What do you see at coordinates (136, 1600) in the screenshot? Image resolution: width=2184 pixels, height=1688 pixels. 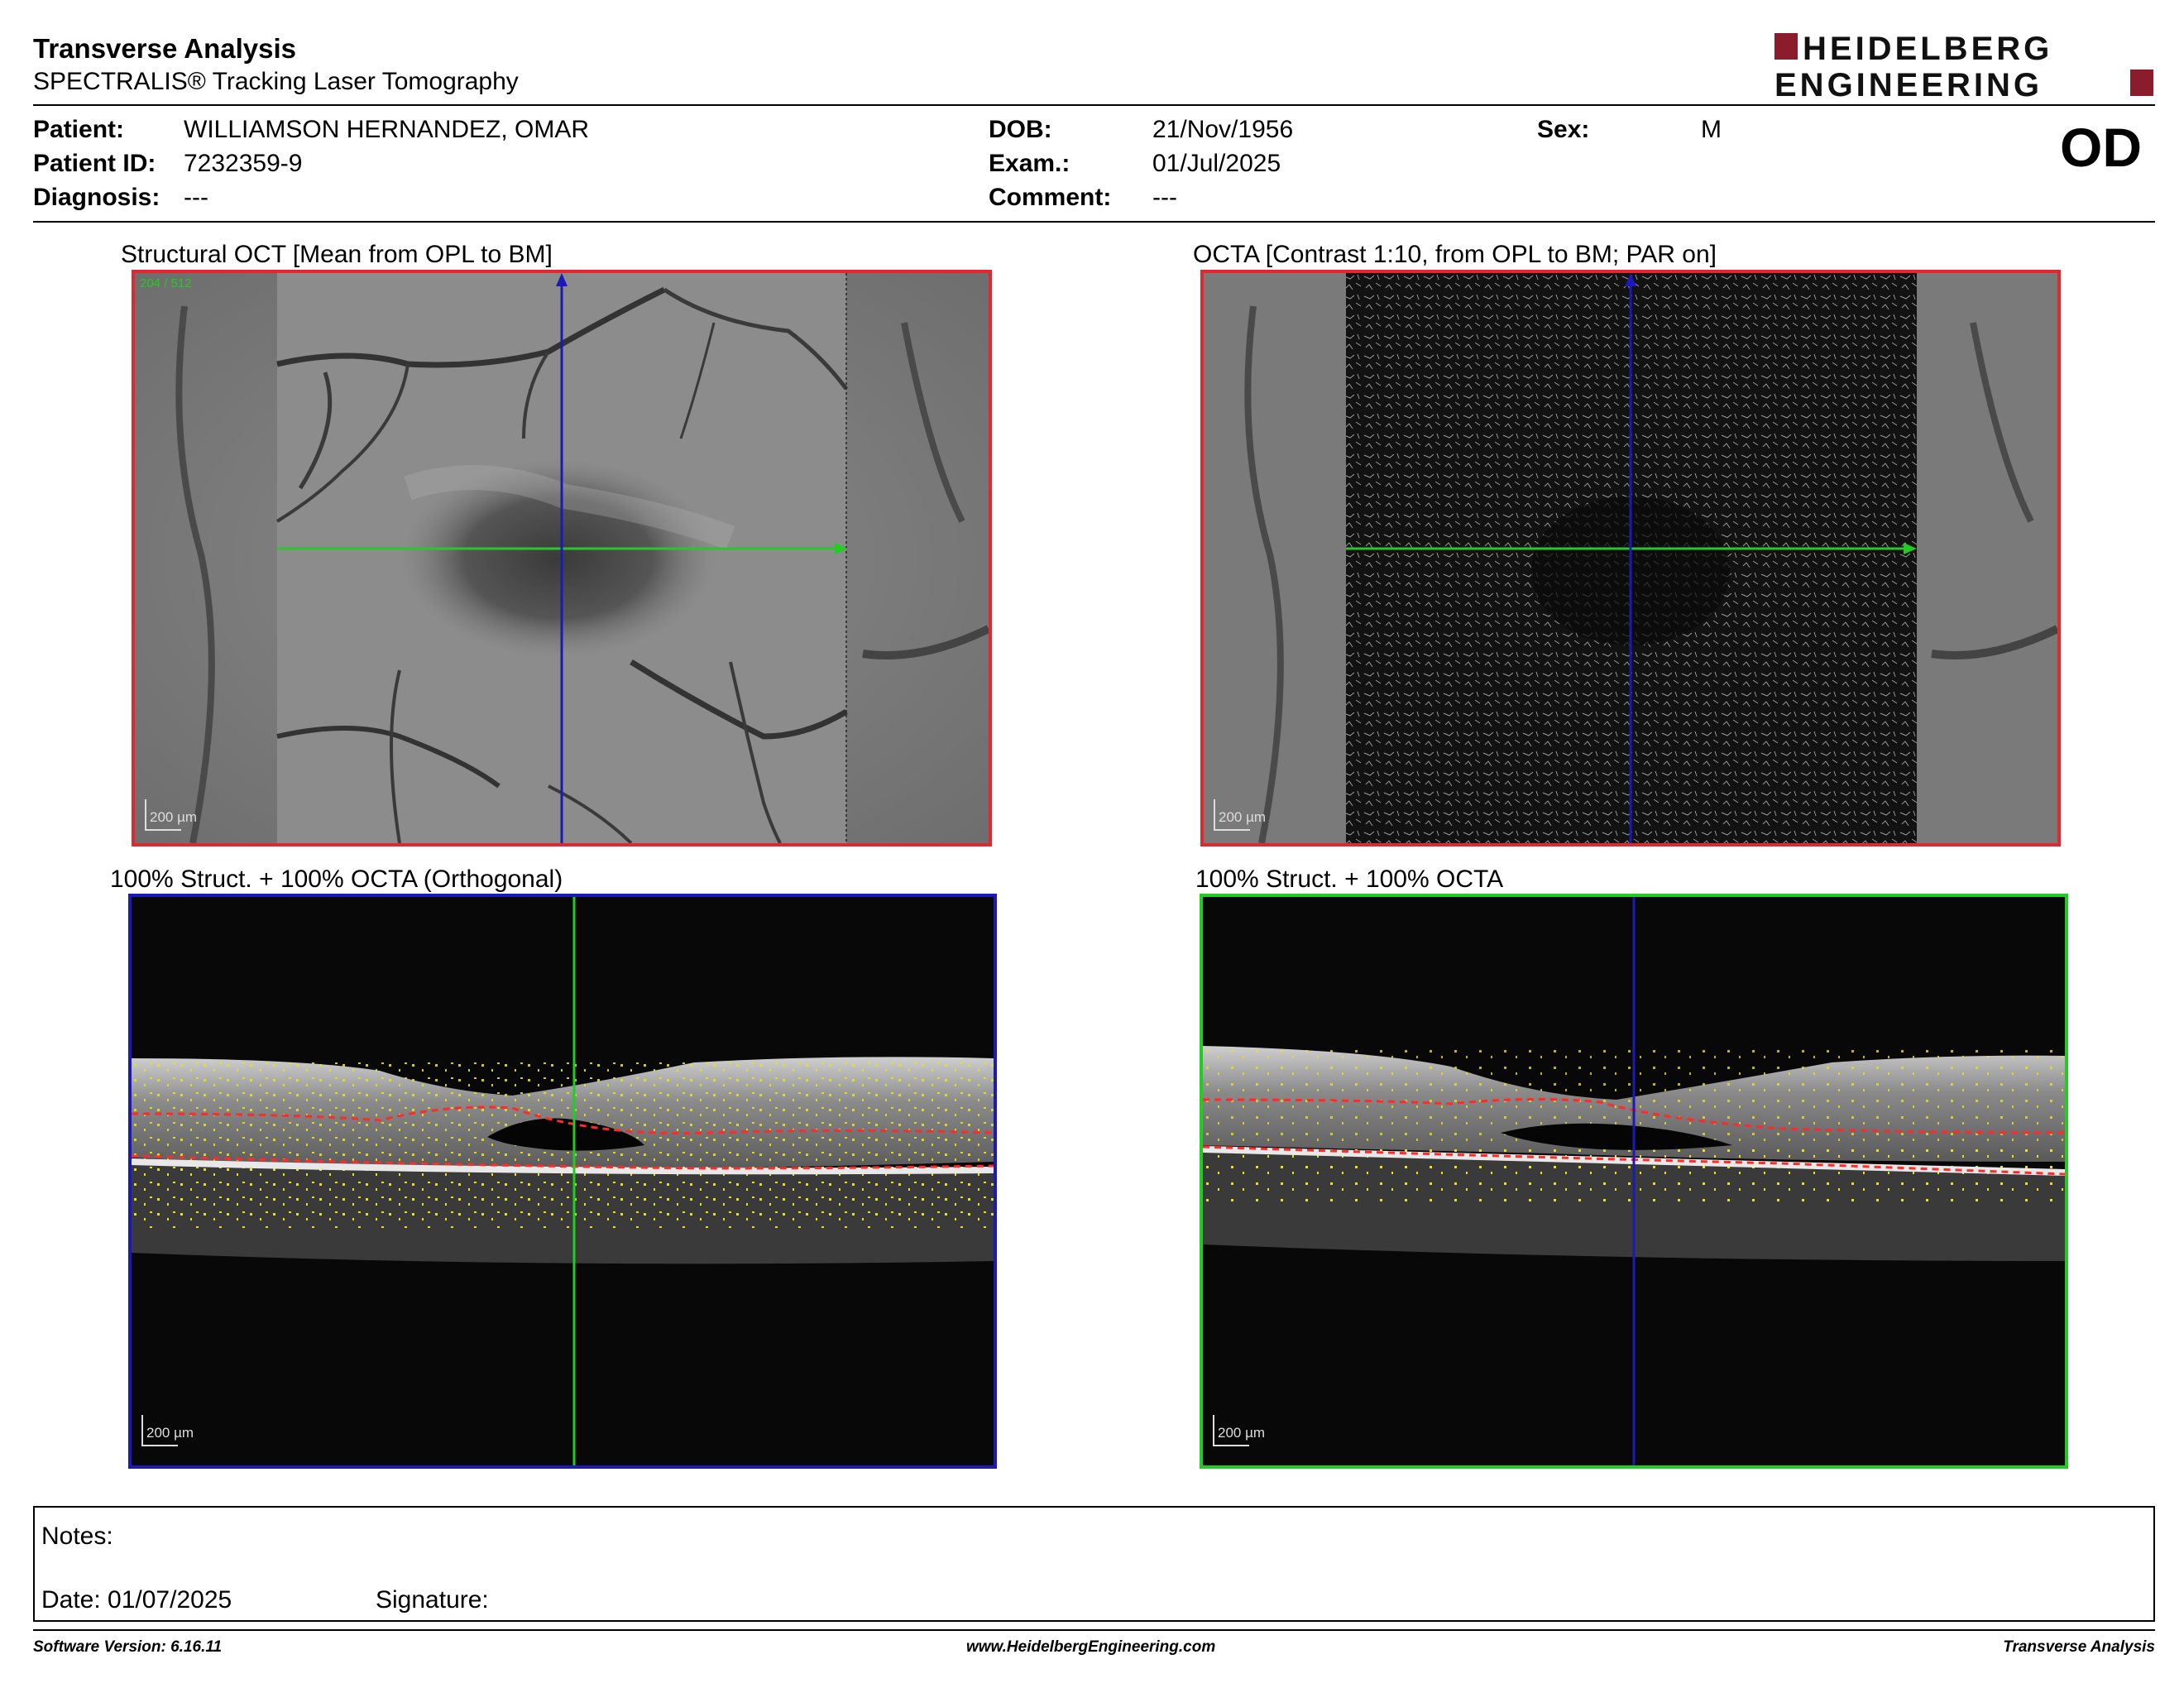 I see `date-label: Date: 01/07/2025` at bounding box center [136, 1600].